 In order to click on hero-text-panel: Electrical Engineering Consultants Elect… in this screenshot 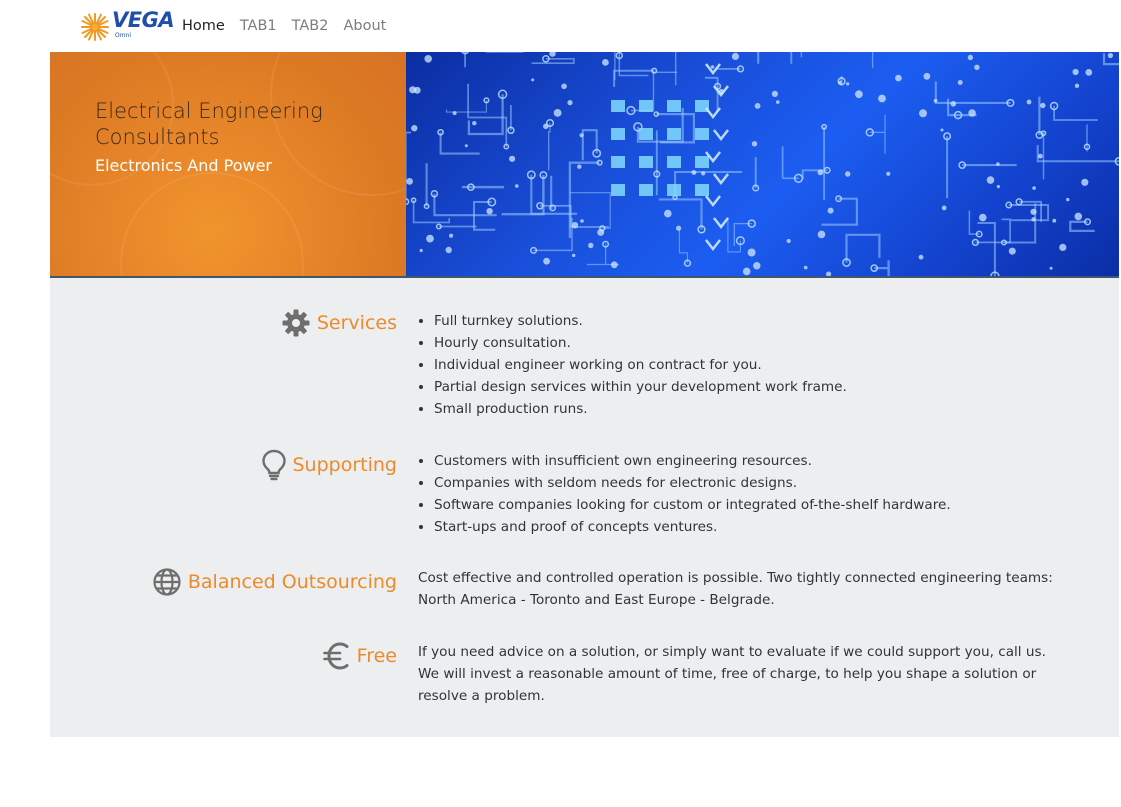, I will do `click(228, 164)`.